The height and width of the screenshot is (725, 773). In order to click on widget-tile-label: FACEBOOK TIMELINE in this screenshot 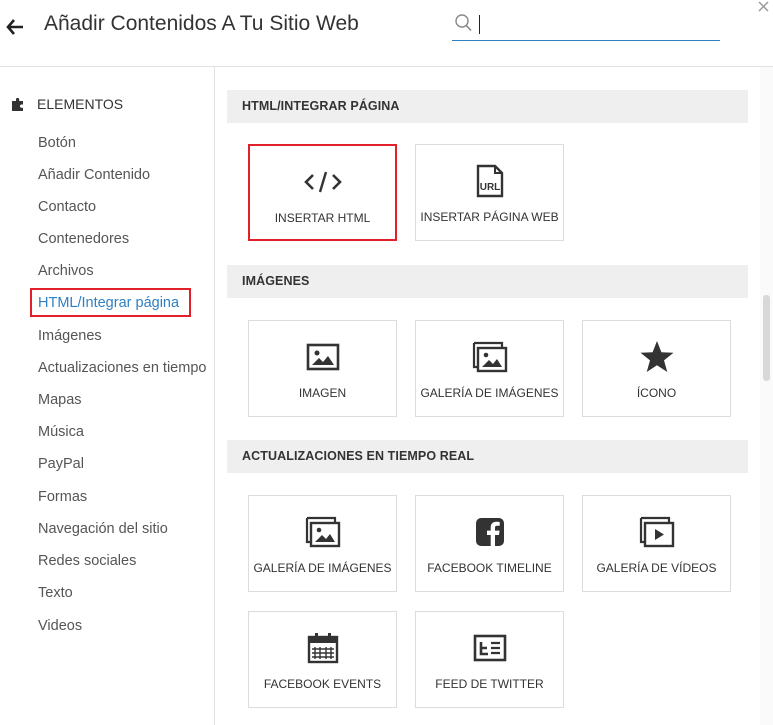, I will do `click(489, 568)`.